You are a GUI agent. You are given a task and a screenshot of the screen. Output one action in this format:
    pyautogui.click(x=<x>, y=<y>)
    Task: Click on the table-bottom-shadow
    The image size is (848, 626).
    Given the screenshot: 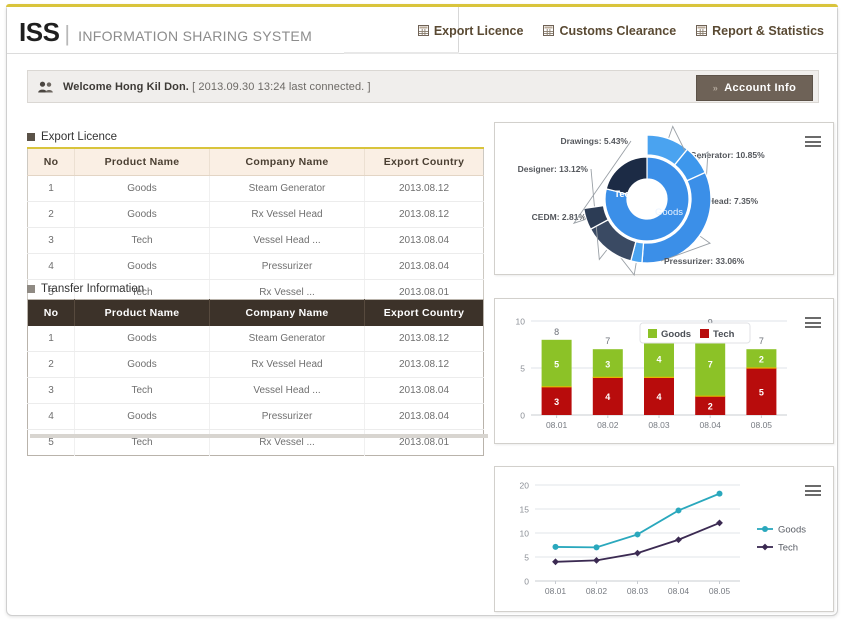 What is the action you would take?
    pyautogui.click(x=259, y=436)
    